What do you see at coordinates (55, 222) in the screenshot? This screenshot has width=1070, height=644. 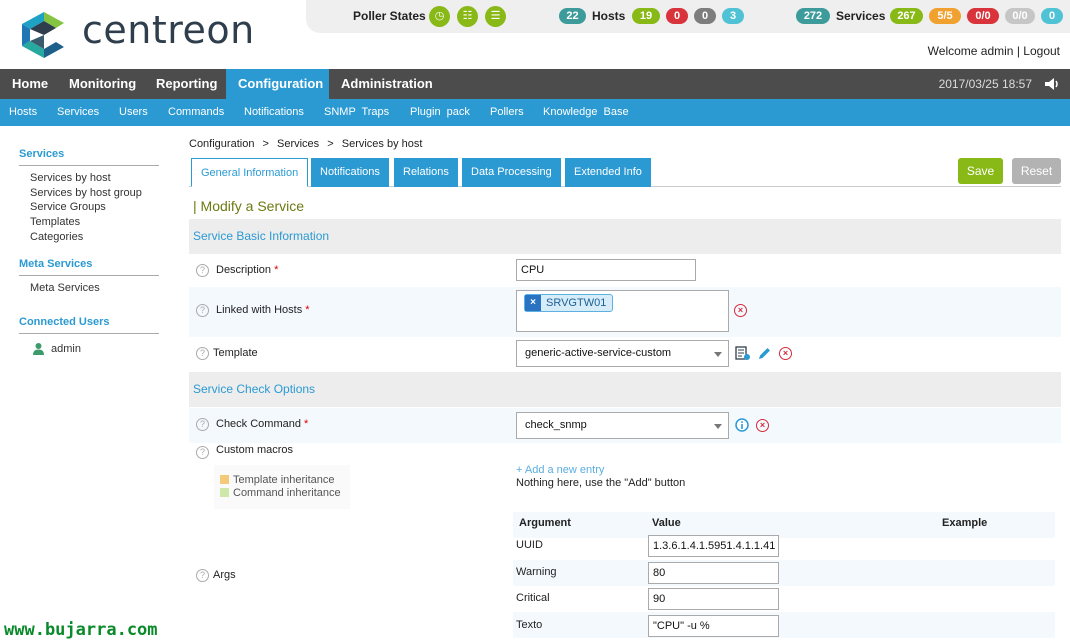 I see `sidebar-item-templates: Templates` at bounding box center [55, 222].